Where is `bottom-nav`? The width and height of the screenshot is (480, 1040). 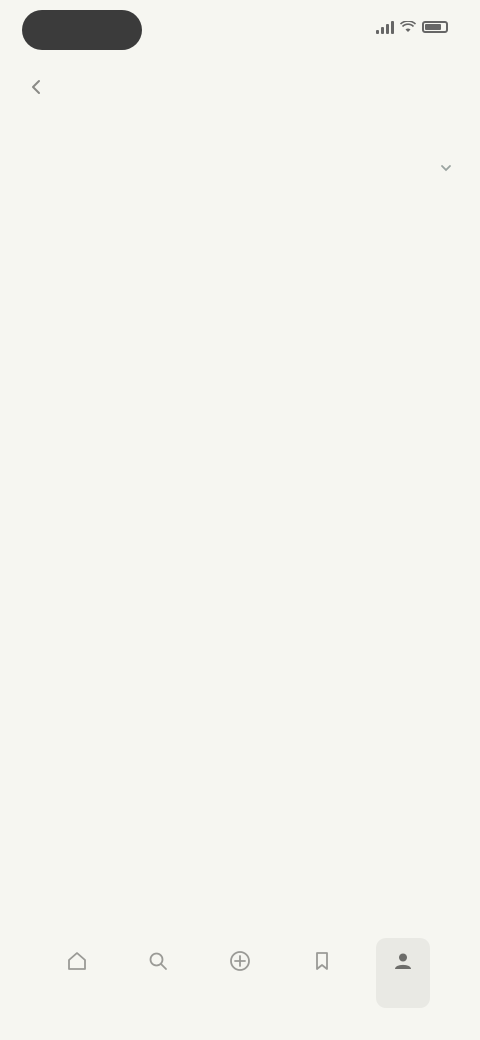
bottom-nav is located at coordinates (240, 978).